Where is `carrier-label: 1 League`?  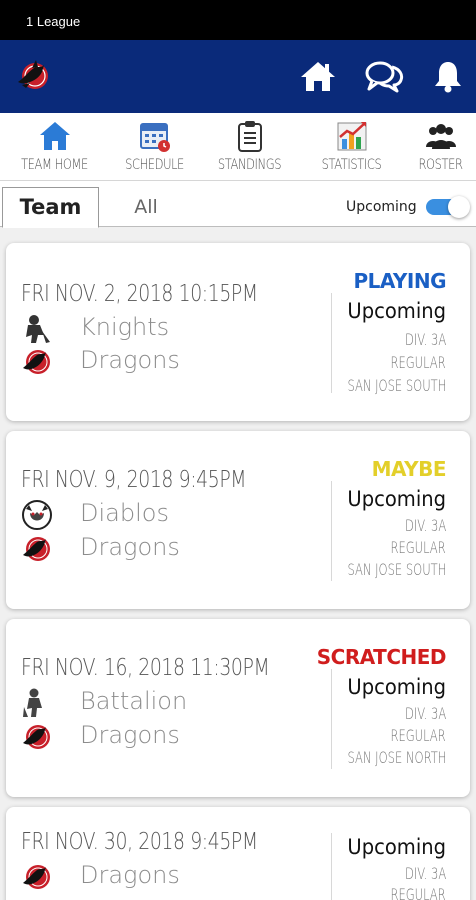 carrier-label: 1 League is located at coordinates (53, 21).